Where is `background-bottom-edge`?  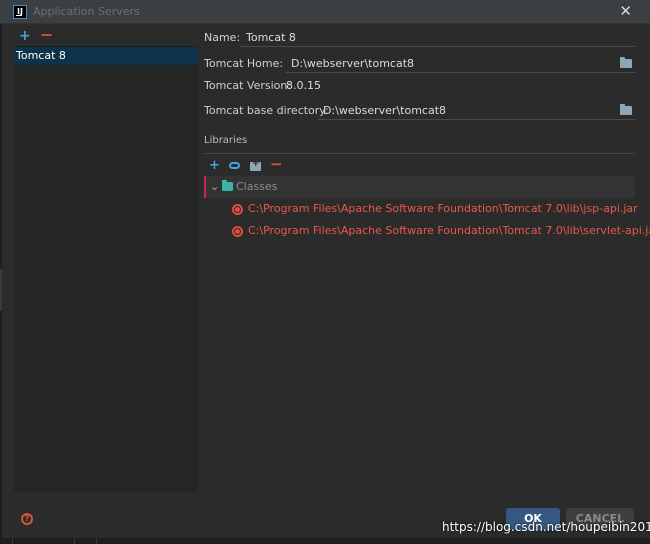 background-bottom-edge is located at coordinates (325, 541).